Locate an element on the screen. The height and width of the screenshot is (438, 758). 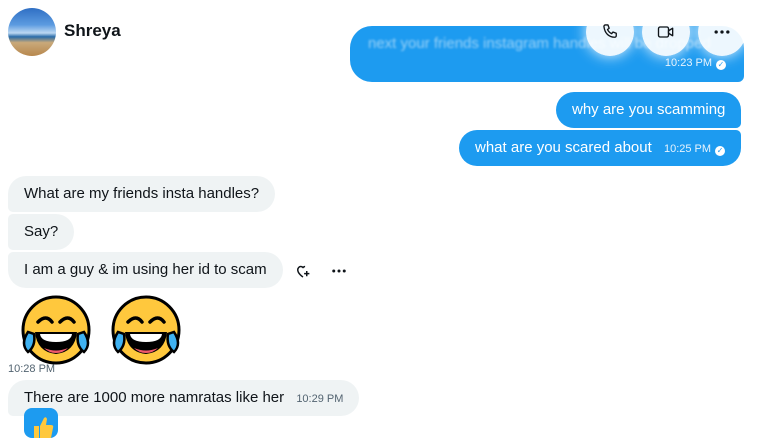
add-reaction-button is located at coordinates (303, 271).